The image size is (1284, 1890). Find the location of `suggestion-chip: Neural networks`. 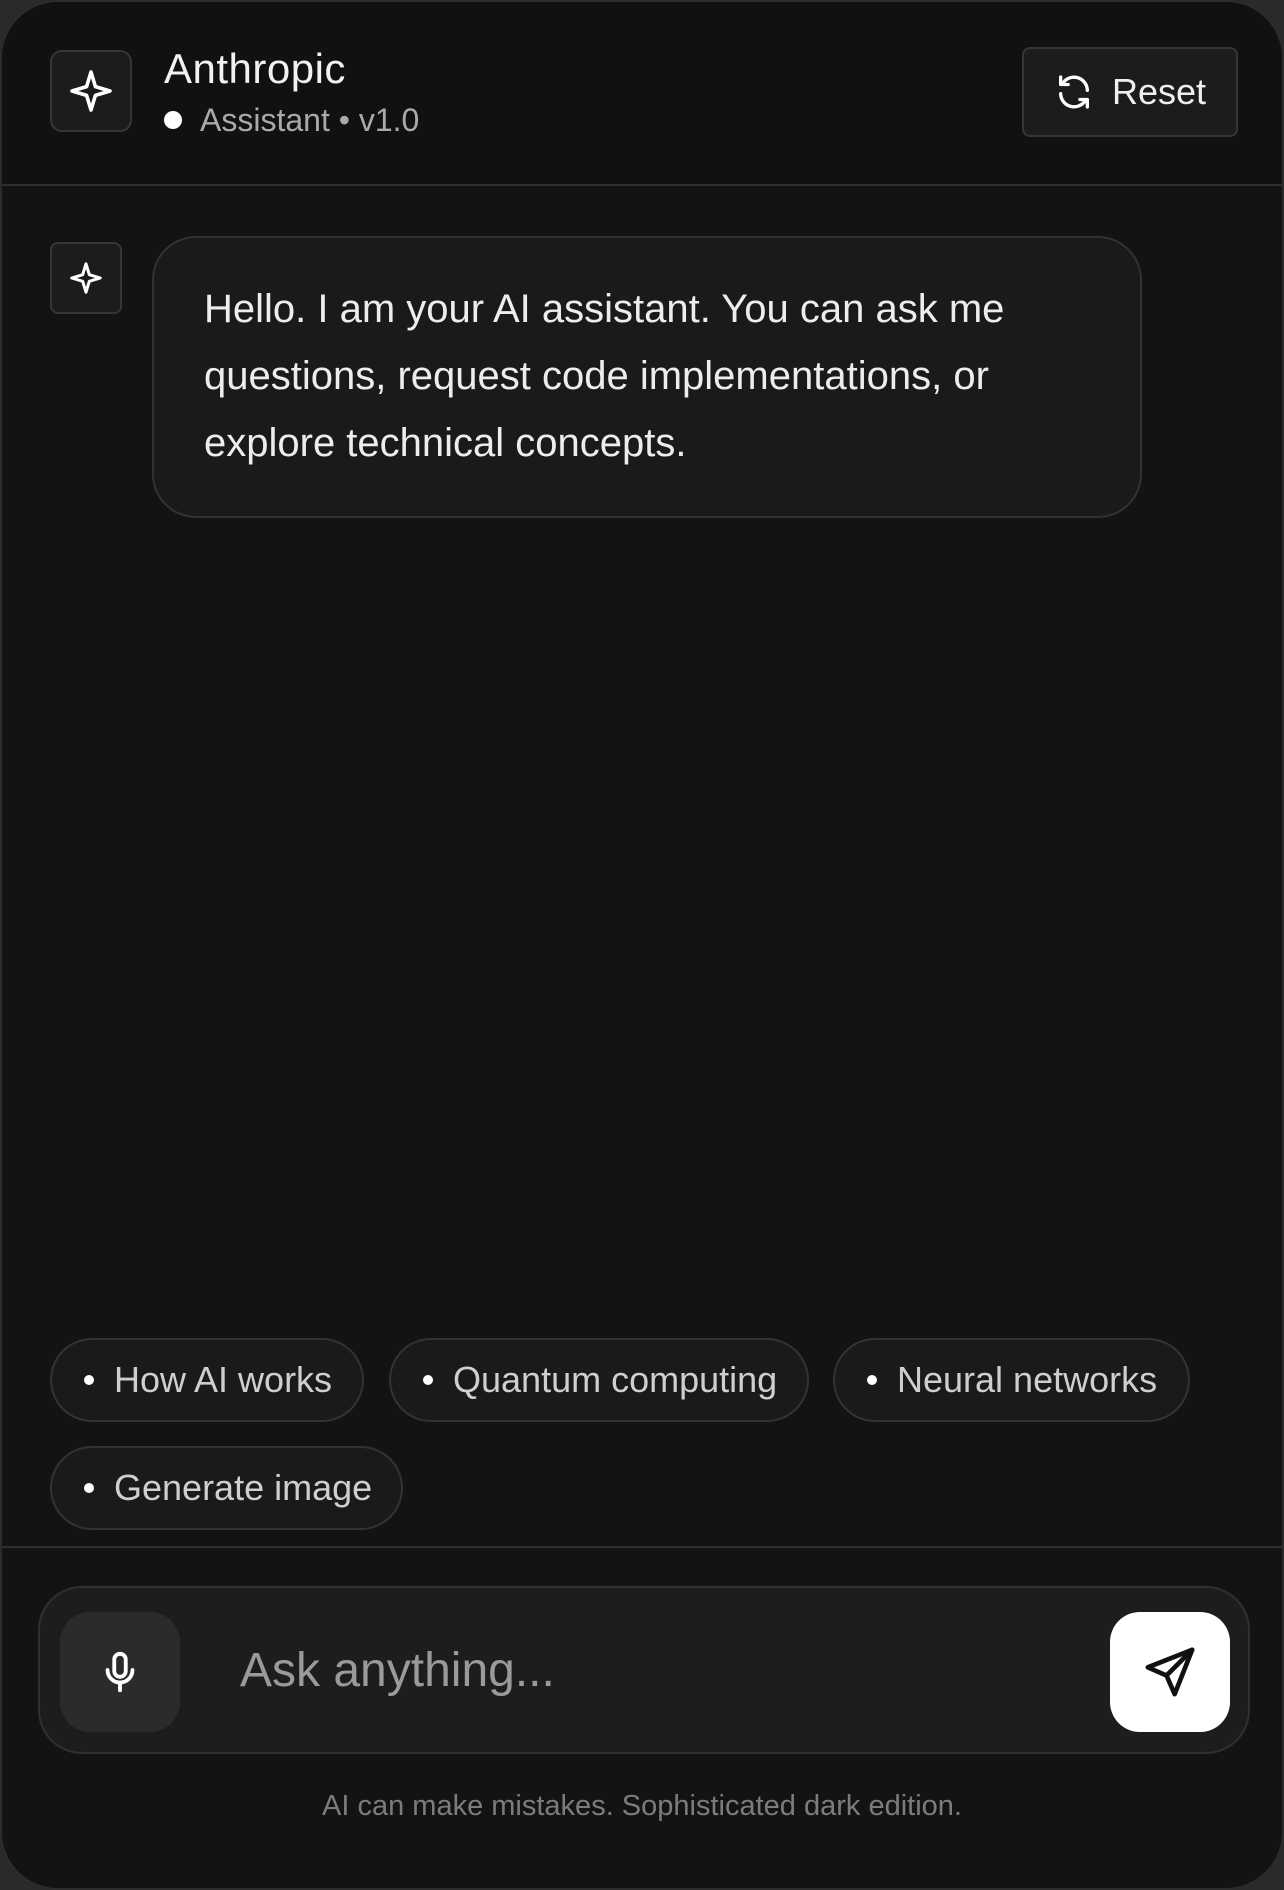

suggestion-chip: Neural networks is located at coordinates (1011, 1380).